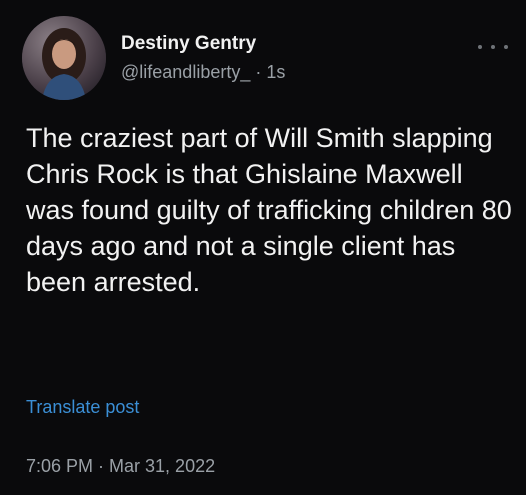 This screenshot has width=526, height=495. Describe the element at coordinates (203, 44) in the screenshot. I see `author-display-name: Destiny Gentry` at that location.